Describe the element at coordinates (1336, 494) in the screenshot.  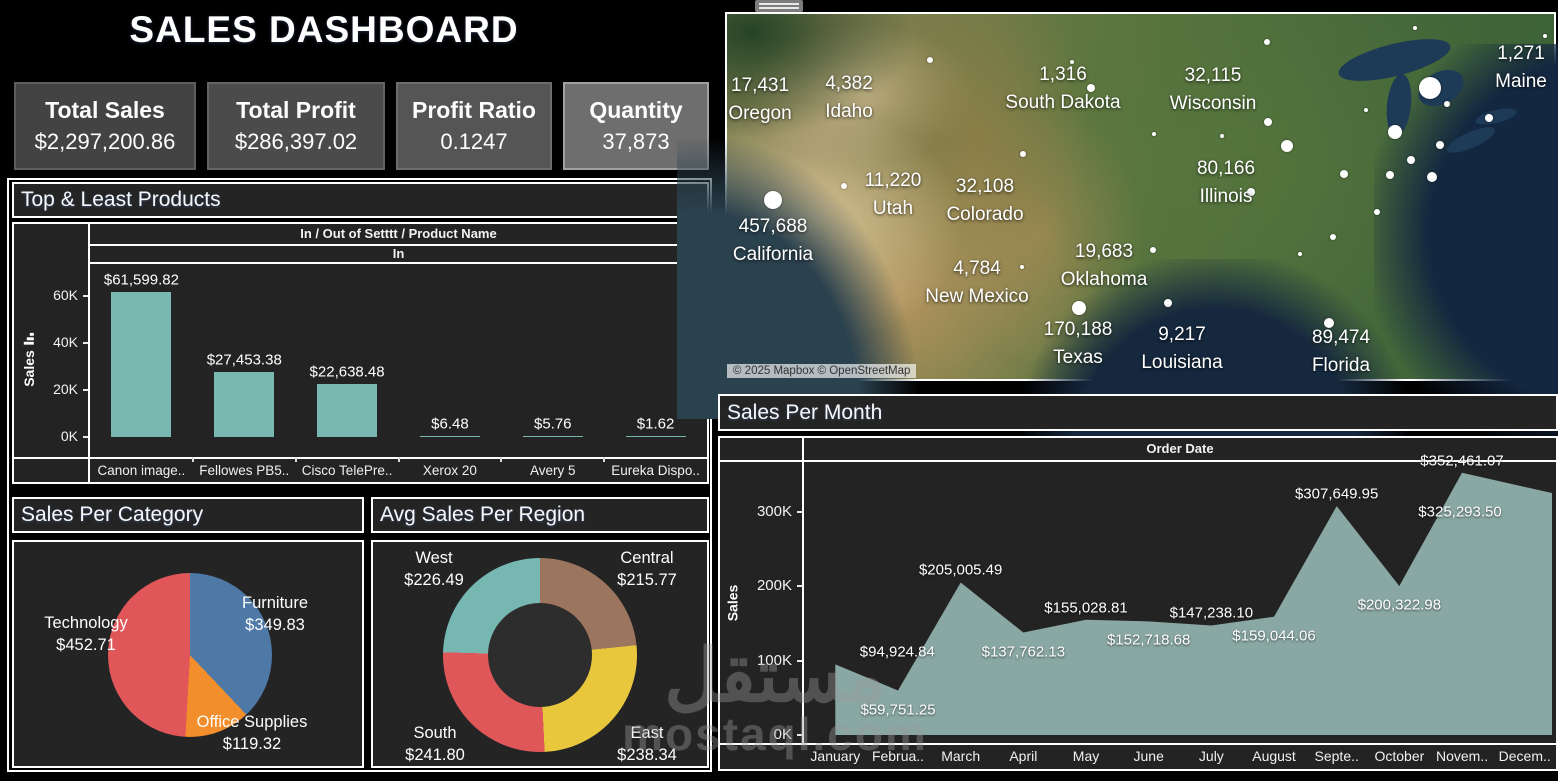
I see `area-value-label: $307,649.95` at that location.